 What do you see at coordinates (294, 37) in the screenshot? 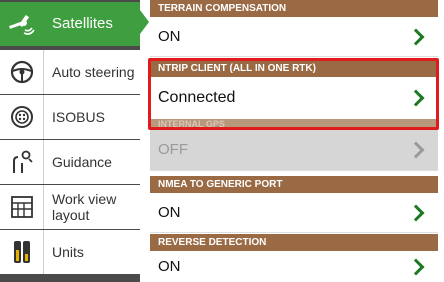
I see `terrain-compensation-row: ON` at bounding box center [294, 37].